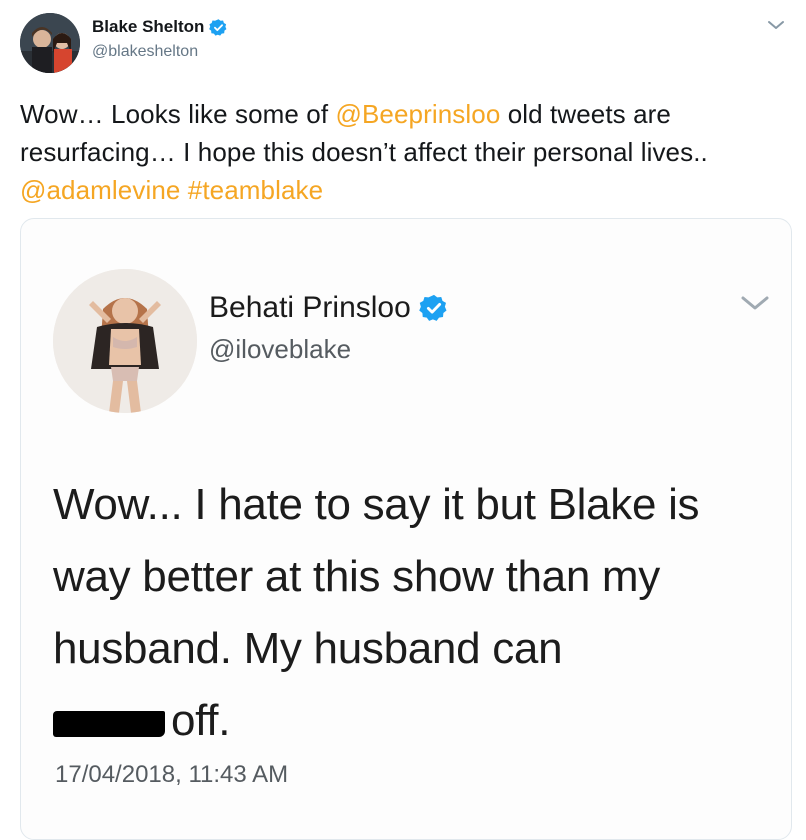  Describe the element at coordinates (172, 774) in the screenshot. I see `embedded-timestamp: 17/04/2018, 11:43 AM` at that location.